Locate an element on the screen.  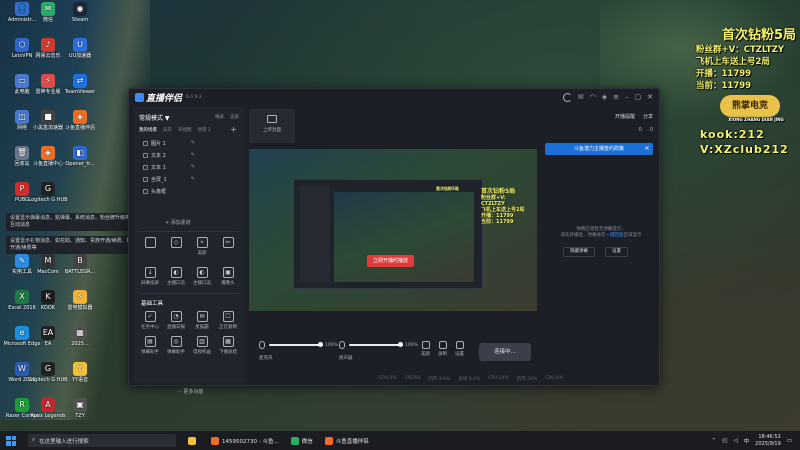
app-icon: ▦ is located at coordinates (80, 333).